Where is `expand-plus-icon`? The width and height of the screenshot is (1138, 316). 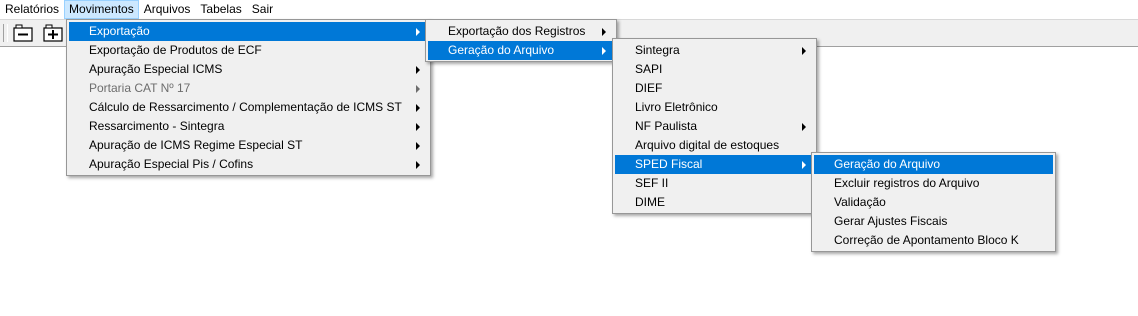
expand-plus-icon is located at coordinates (53, 33).